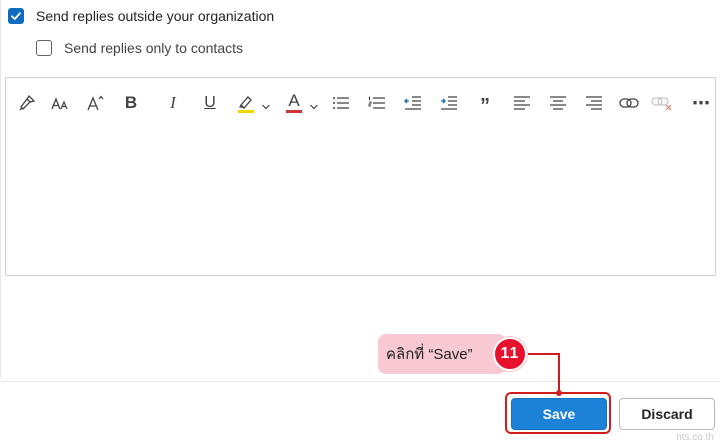 Image resolution: width=720 pixels, height=448 pixels. Describe the element at coordinates (442, 354) in the screenshot. I see `instruction-callout: คลิกที่ “Save”` at that location.